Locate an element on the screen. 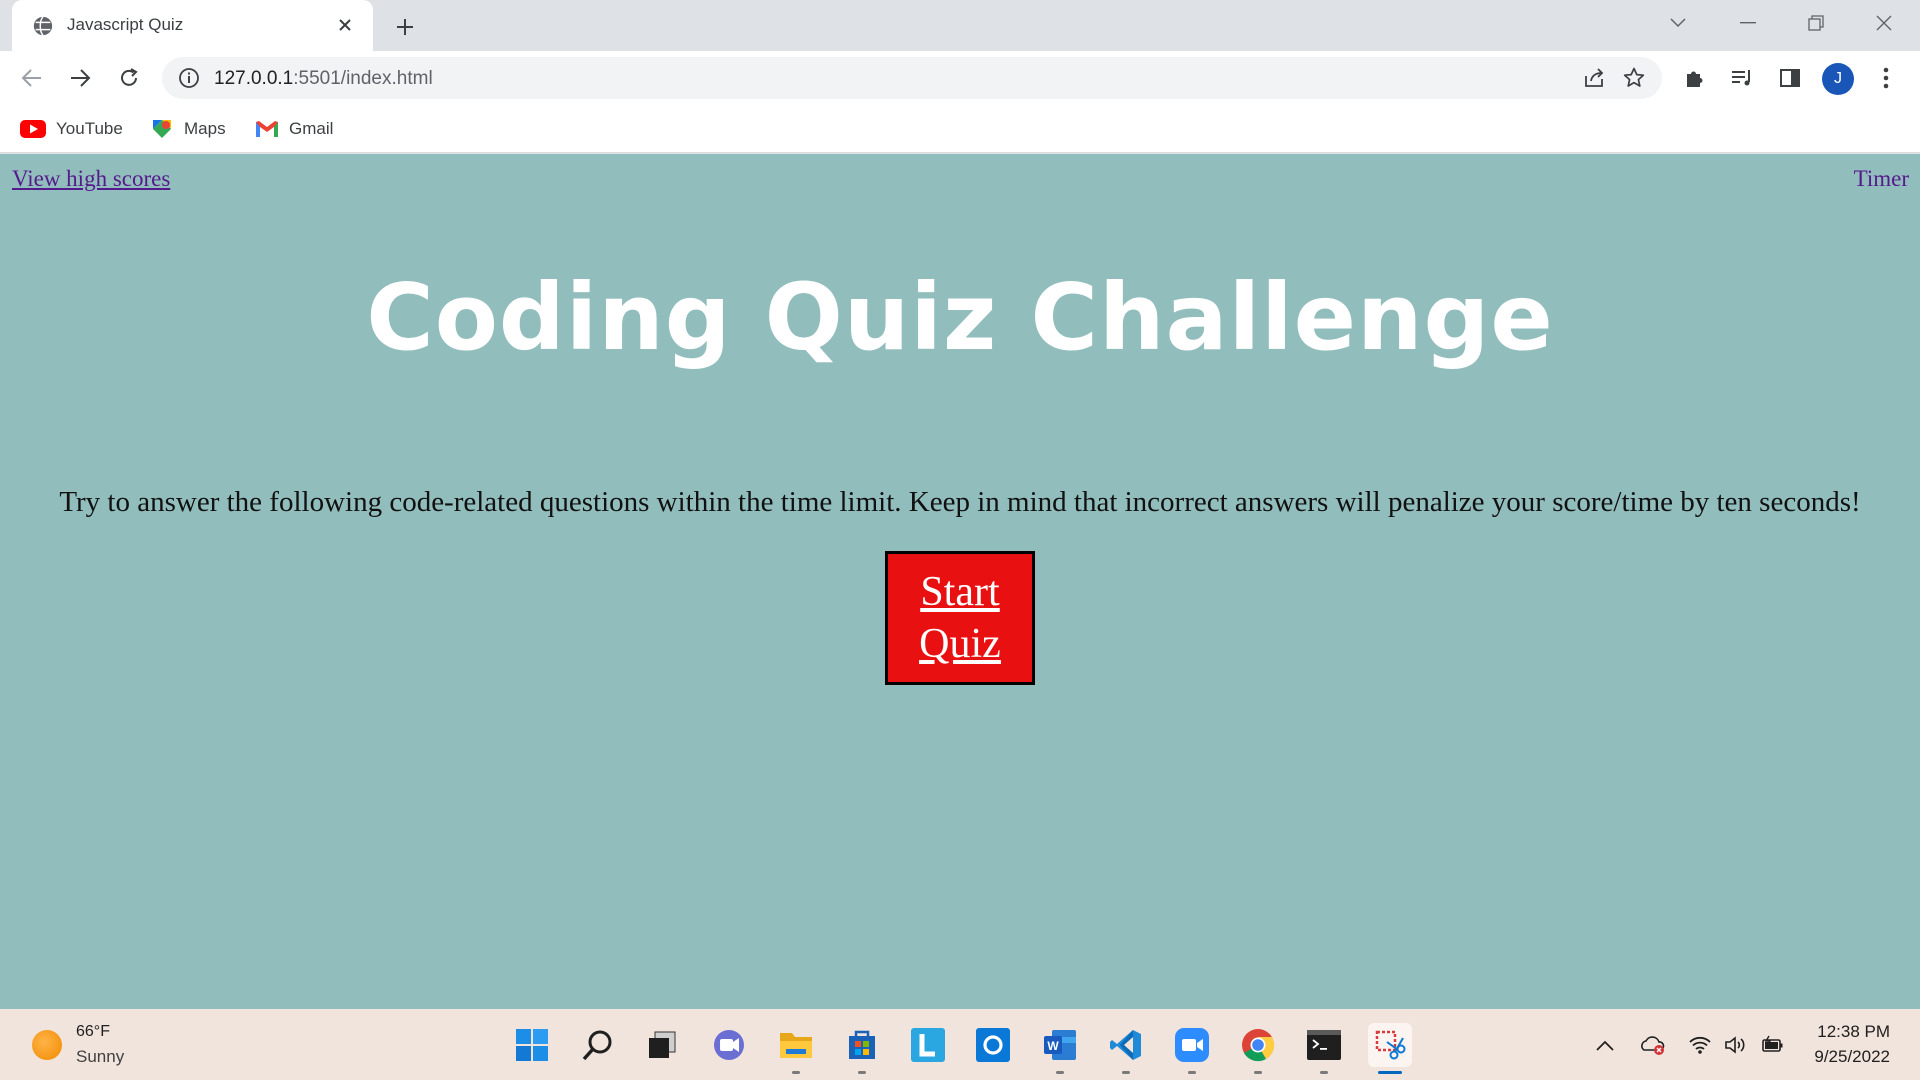  view-high-scores-link: View high scores is located at coordinates (91, 179).